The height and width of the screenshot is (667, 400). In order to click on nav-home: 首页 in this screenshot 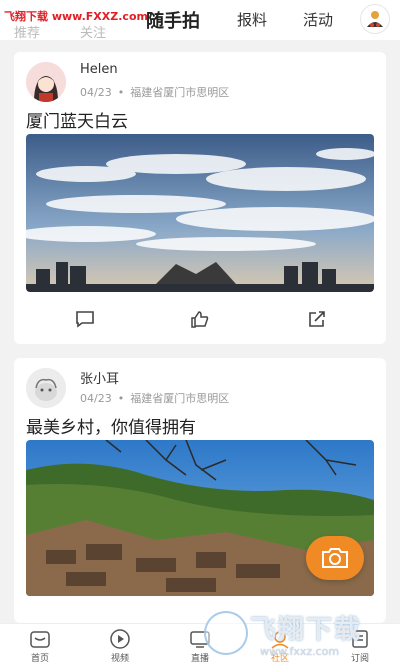, I will do `click(40, 646)`.